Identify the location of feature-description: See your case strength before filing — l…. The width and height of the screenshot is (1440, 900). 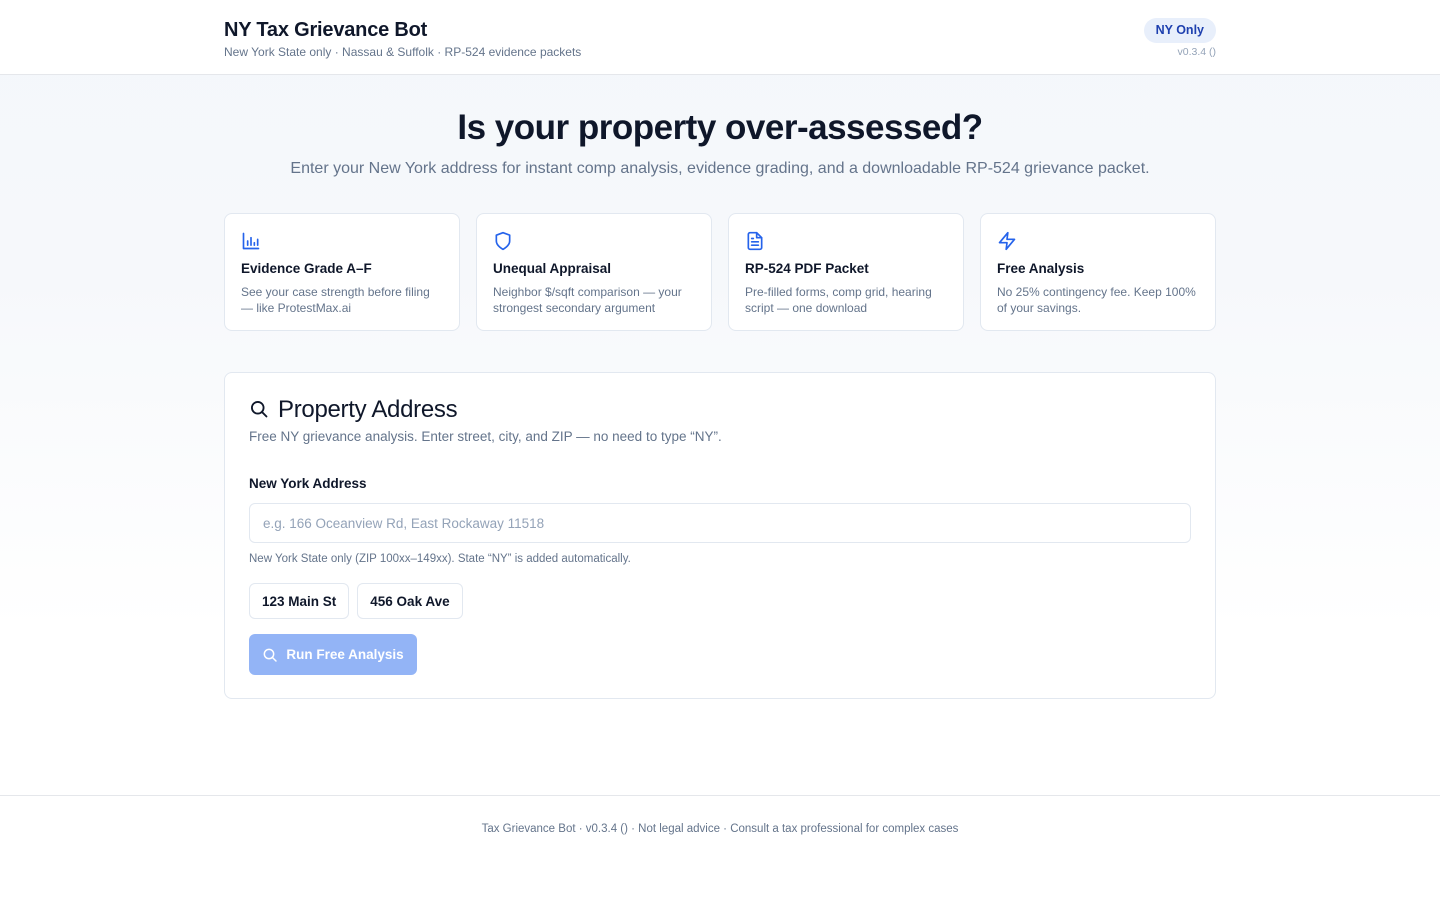
(335, 300).